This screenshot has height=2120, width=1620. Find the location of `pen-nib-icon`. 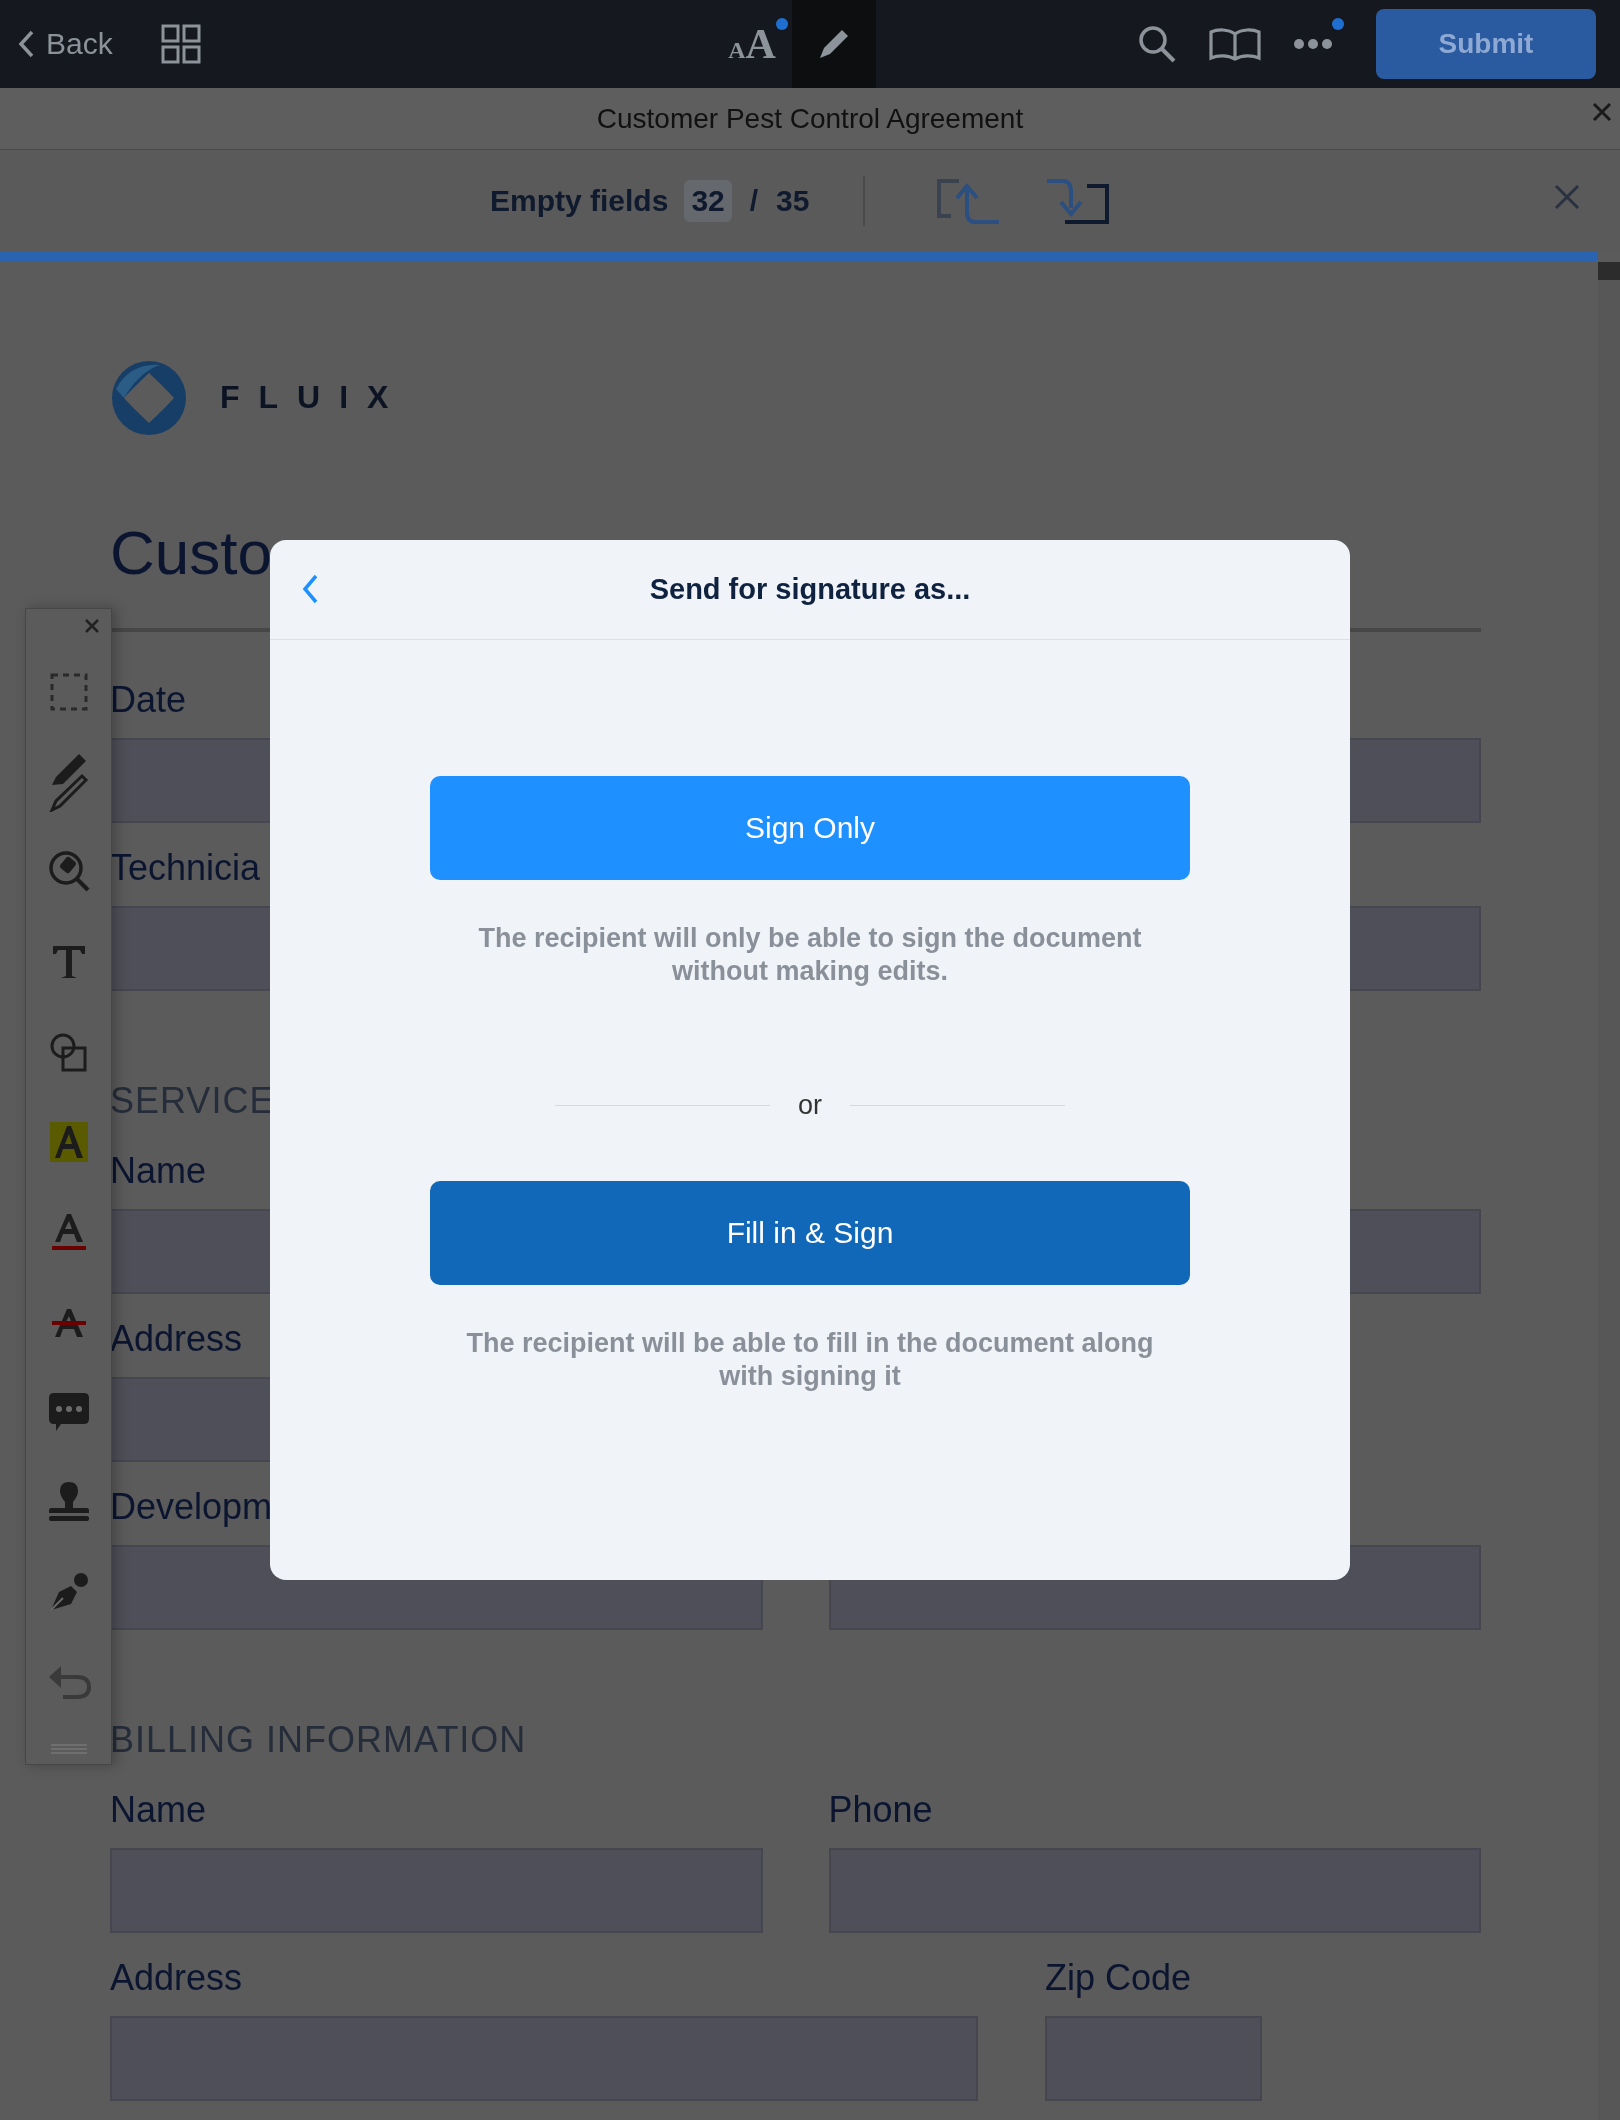

pen-nib-icon is located at coordinates (68, 1592).